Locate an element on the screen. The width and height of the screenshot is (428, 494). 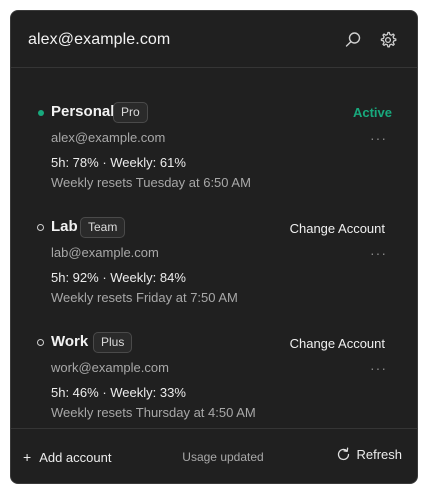
current-account-title: alex@example.com is located at coordinates (99, 39).